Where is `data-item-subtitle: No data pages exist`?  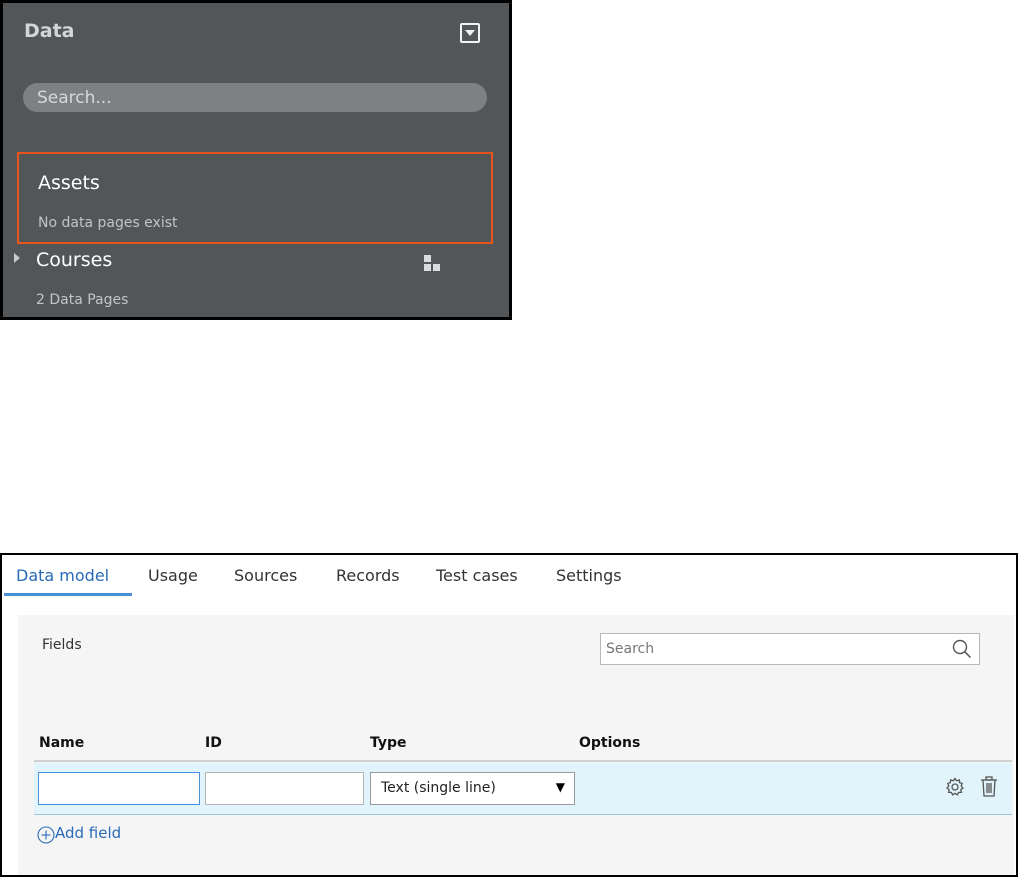
data-item-subtitle: No data pages exist is located at coordinates (108, 223).